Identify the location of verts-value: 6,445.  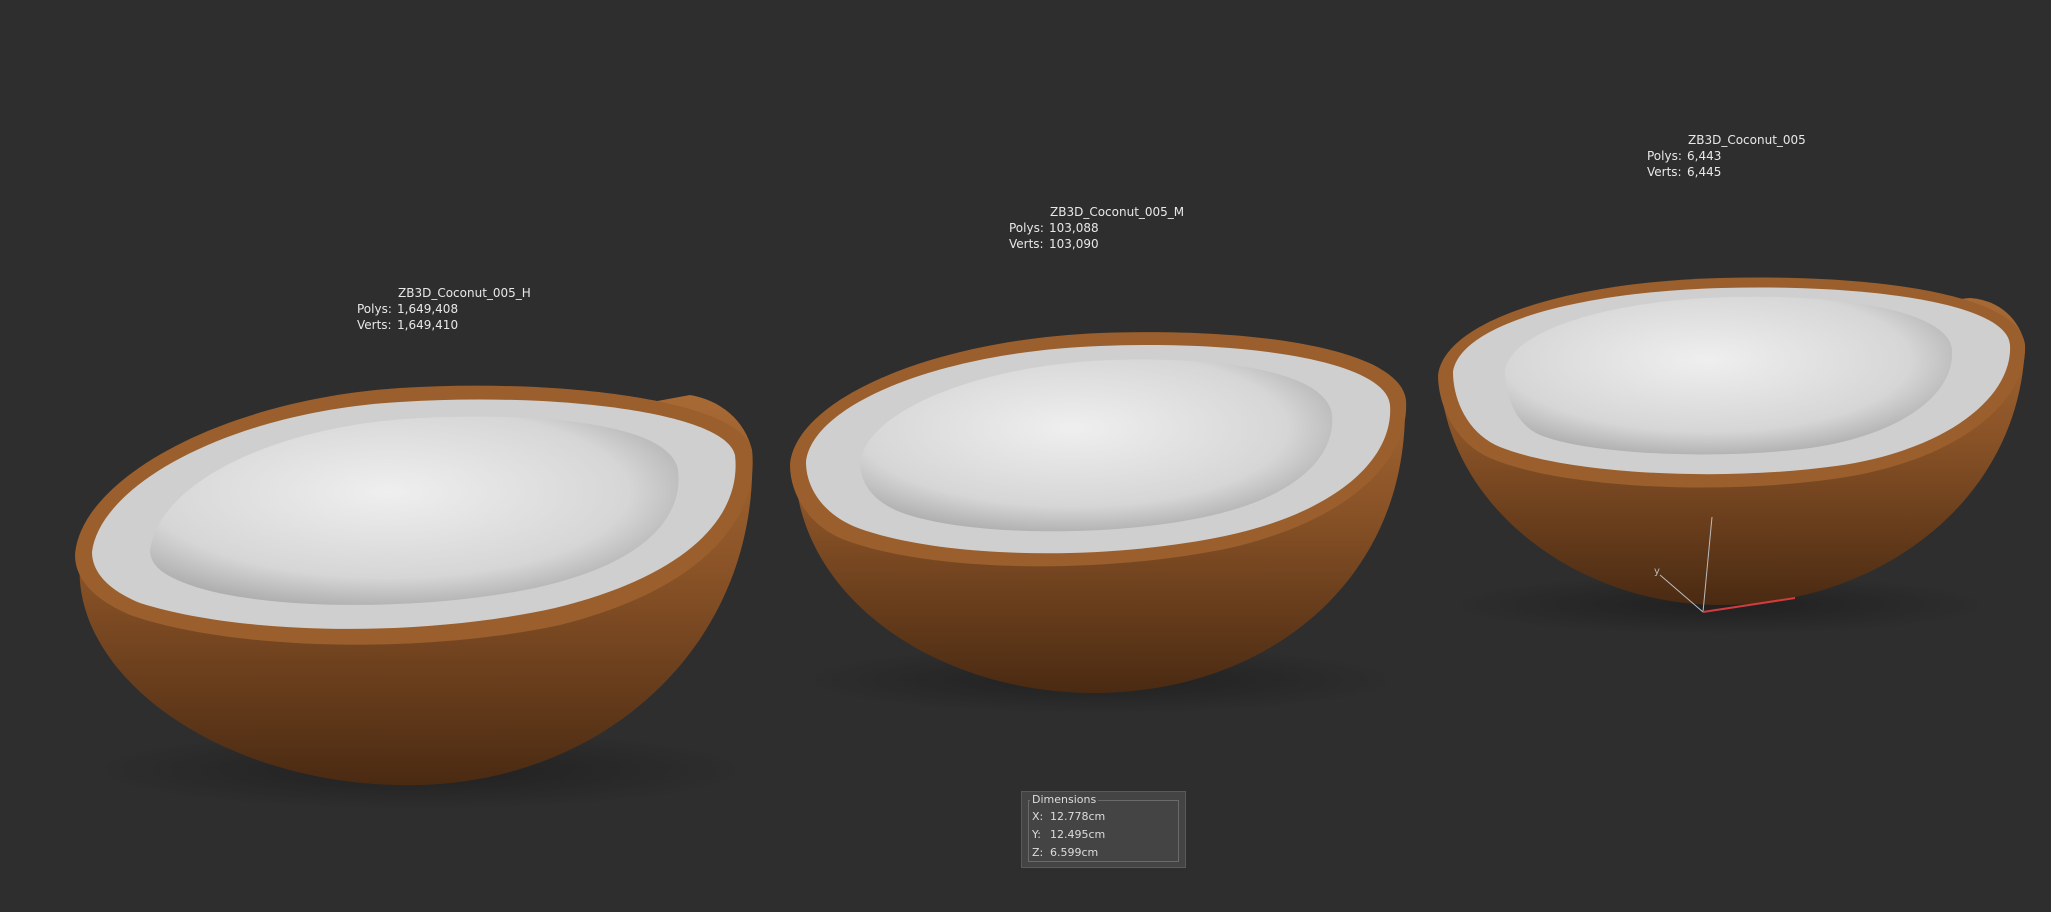
(1704, 172).